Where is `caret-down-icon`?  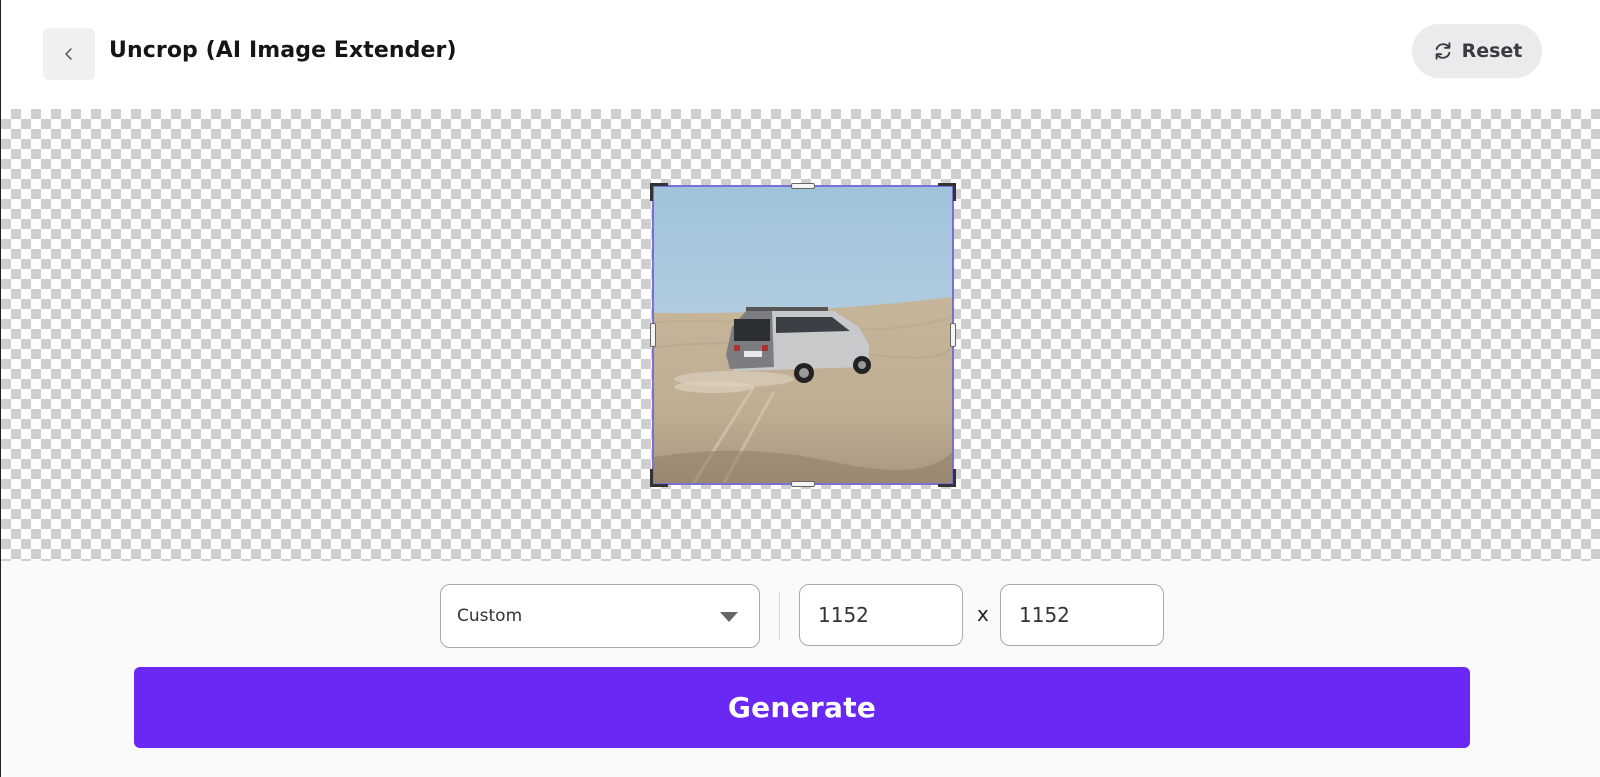 caret-down-icon is located at coordinates (729, 617).